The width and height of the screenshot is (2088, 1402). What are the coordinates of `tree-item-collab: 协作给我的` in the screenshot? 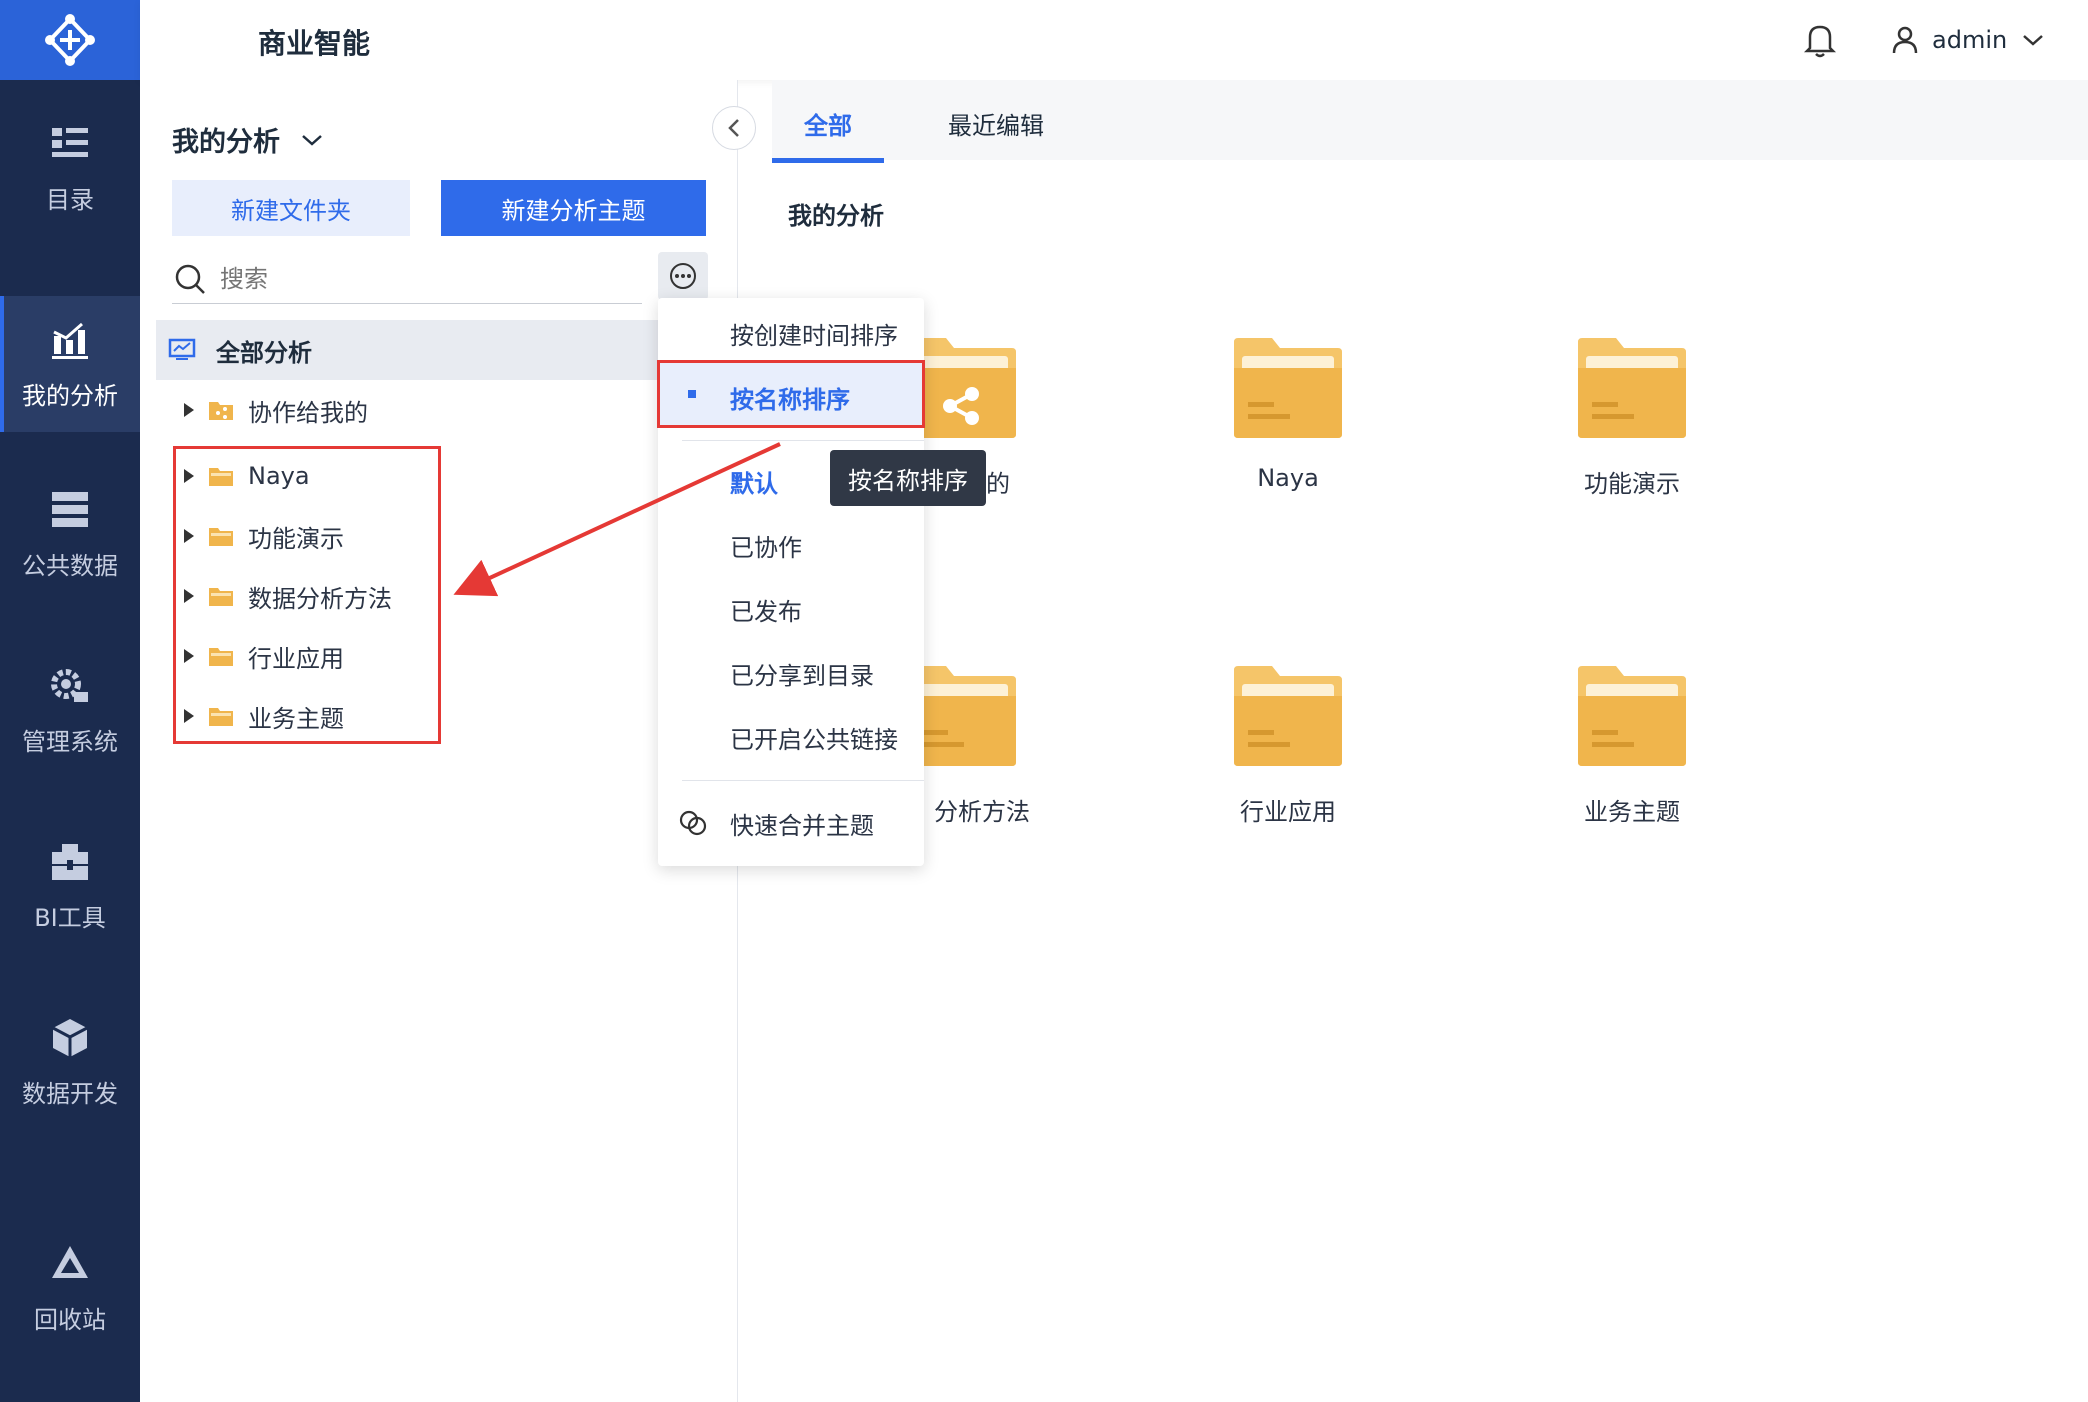 It's located at (276, 410).